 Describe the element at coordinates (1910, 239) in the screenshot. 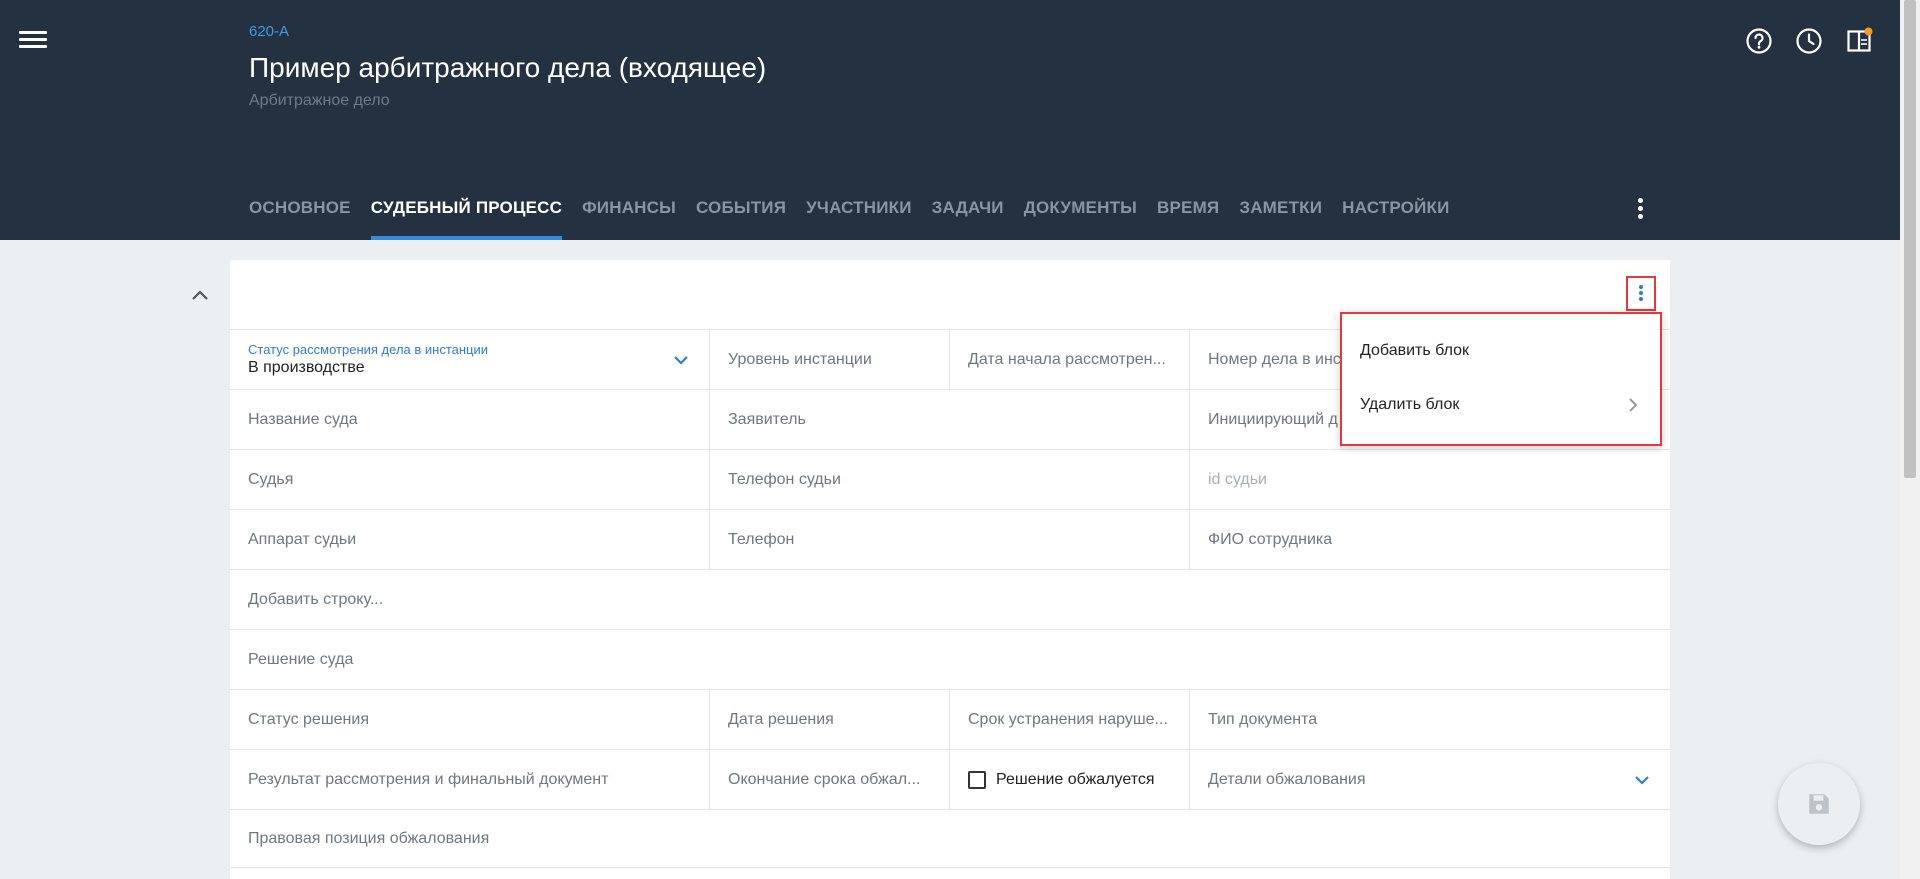

I see `scrollbar-thumb` at that location.